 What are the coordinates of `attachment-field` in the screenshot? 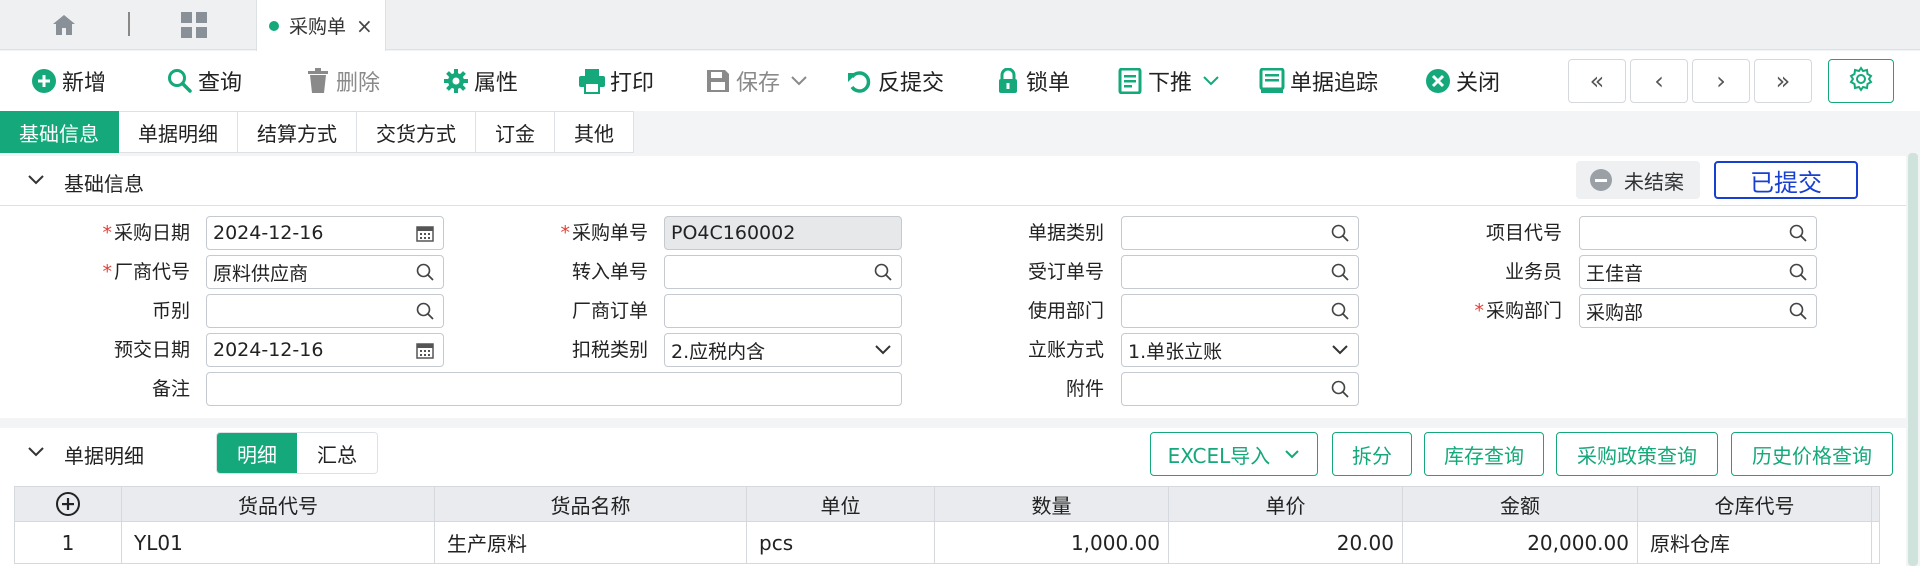 It's located at (1240, 389).